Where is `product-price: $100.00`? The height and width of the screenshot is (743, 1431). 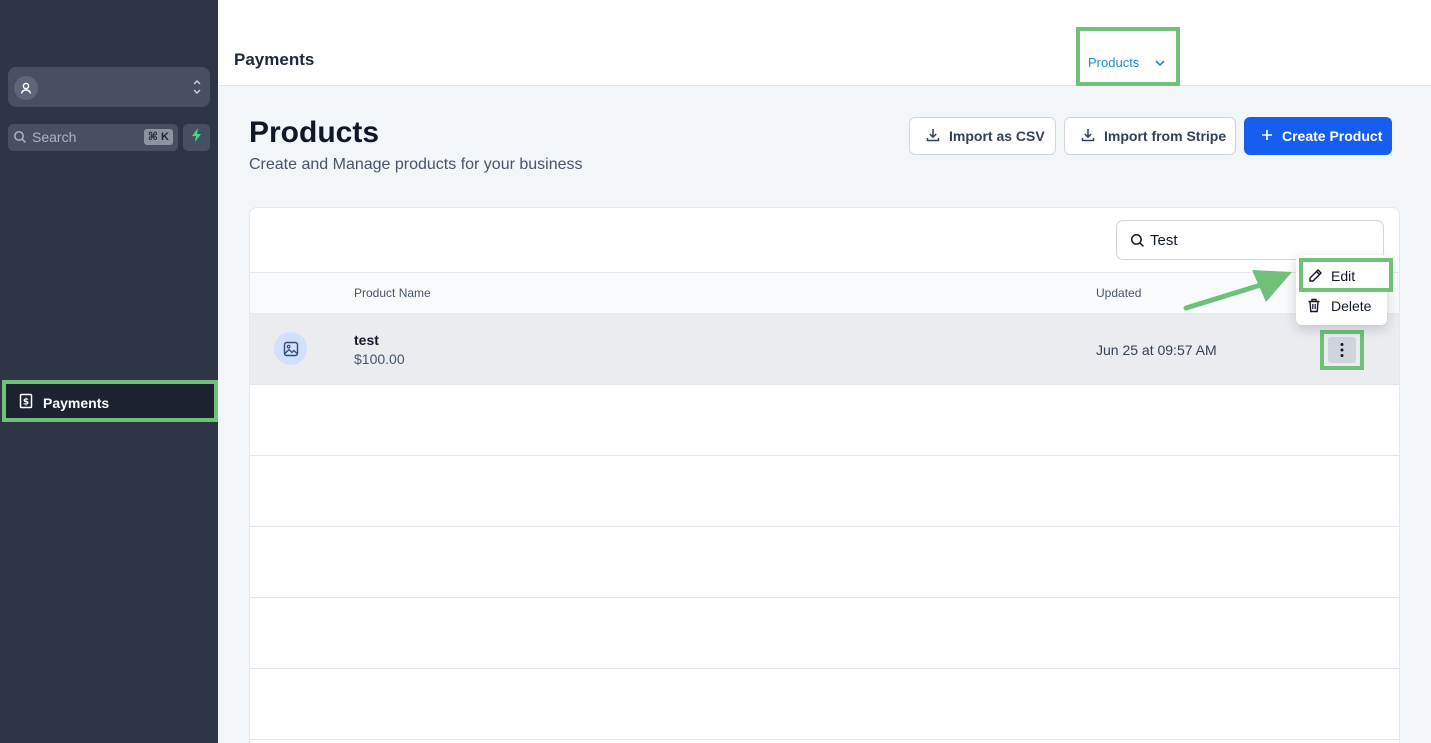
product-price: $100.00 is located at coordinates (379, 359).